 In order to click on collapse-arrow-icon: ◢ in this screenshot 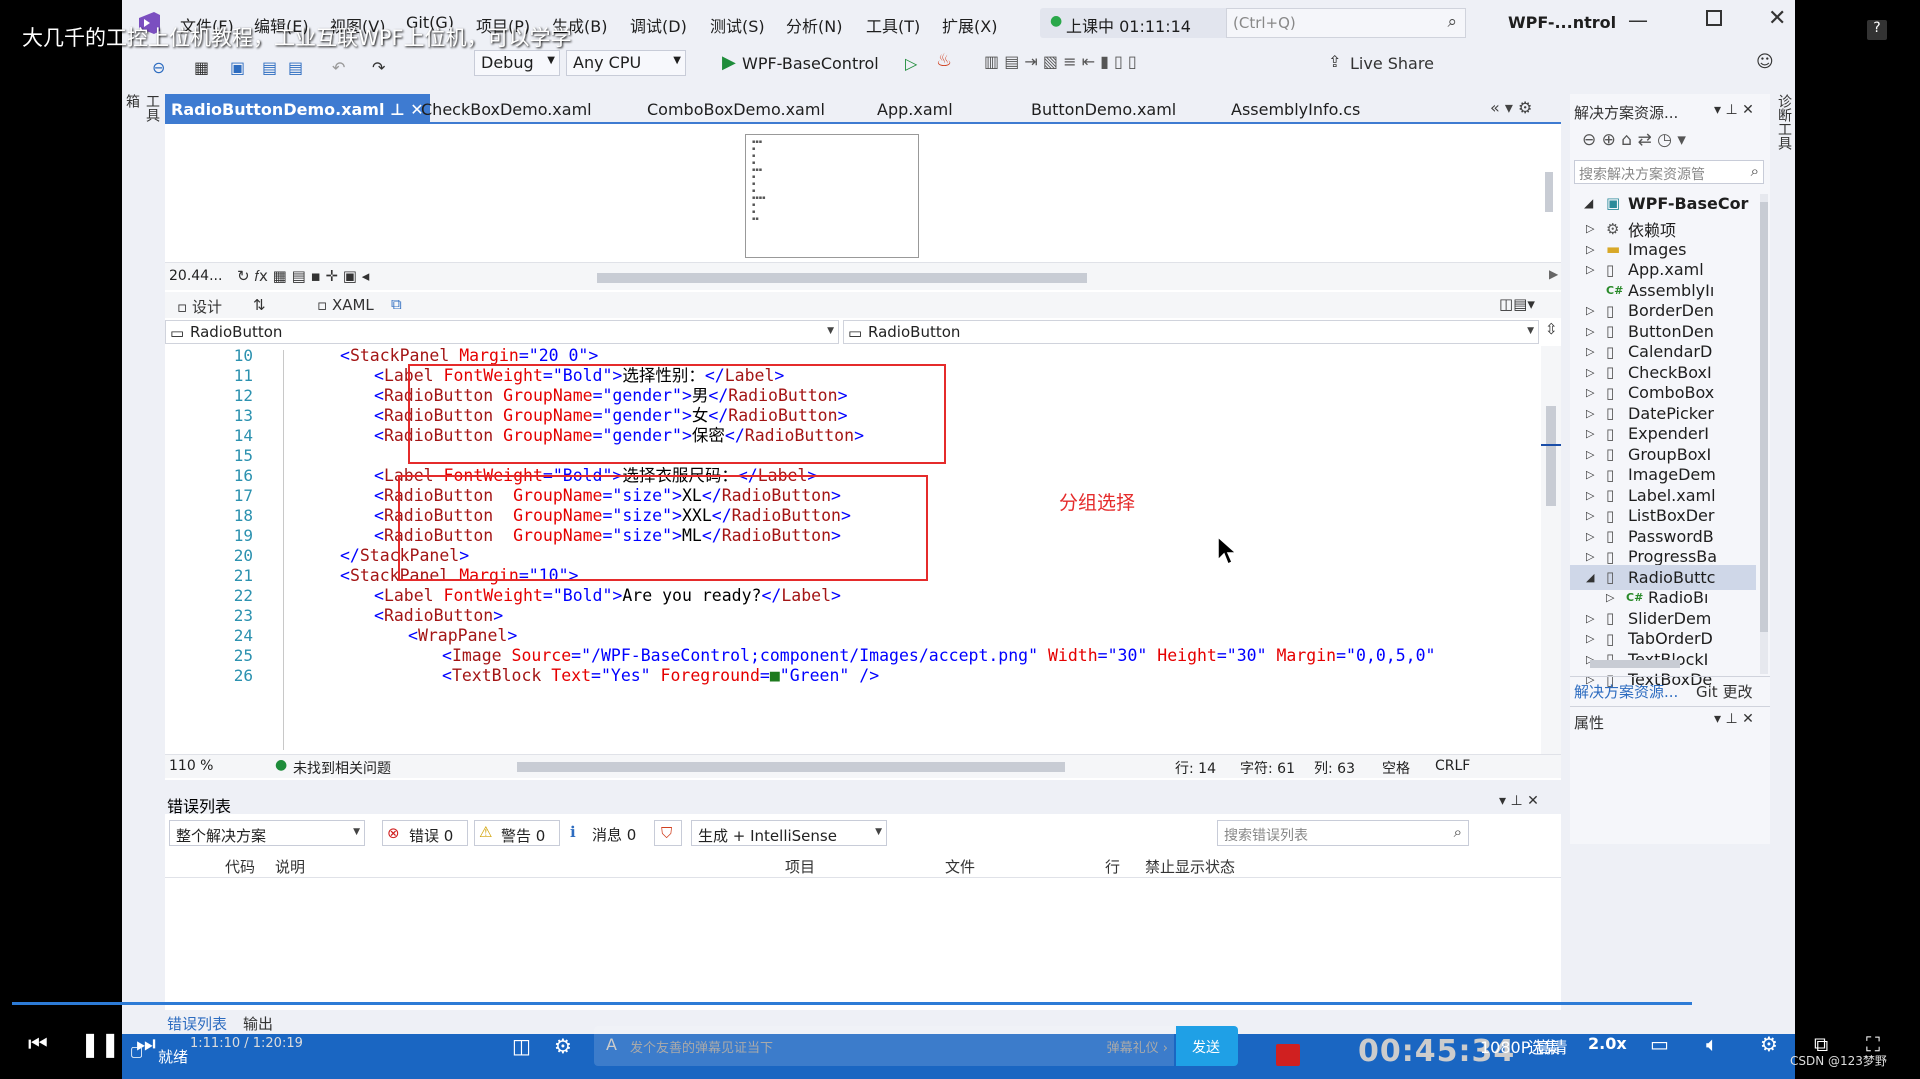, I will do `click(1590, 577)`.